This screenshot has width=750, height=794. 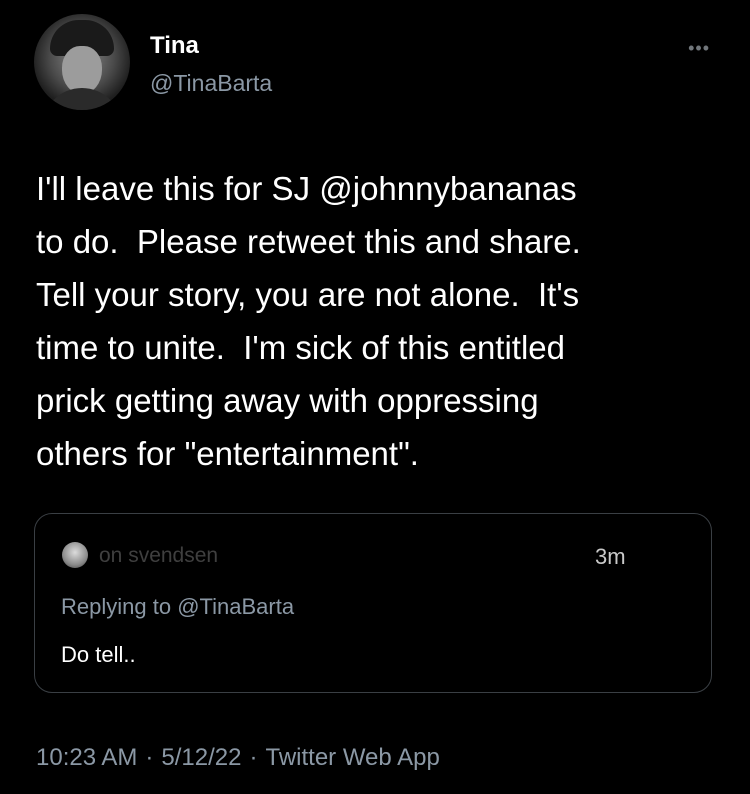 What do you see at coordinates (447, 188) in the screenshot?
I see `mention-link: @johnnybananas` at bounding box center [447, 188].